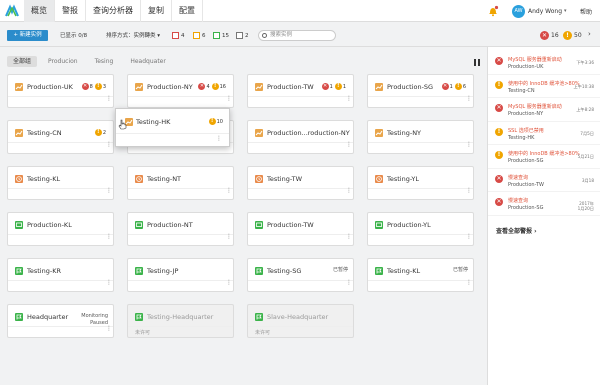 The height and width of the screenshot is (385, 600). What do you see at coordinates (208, 86) in the screenshot?
I see `critical-count: 4` at bounding box center [208, 86].